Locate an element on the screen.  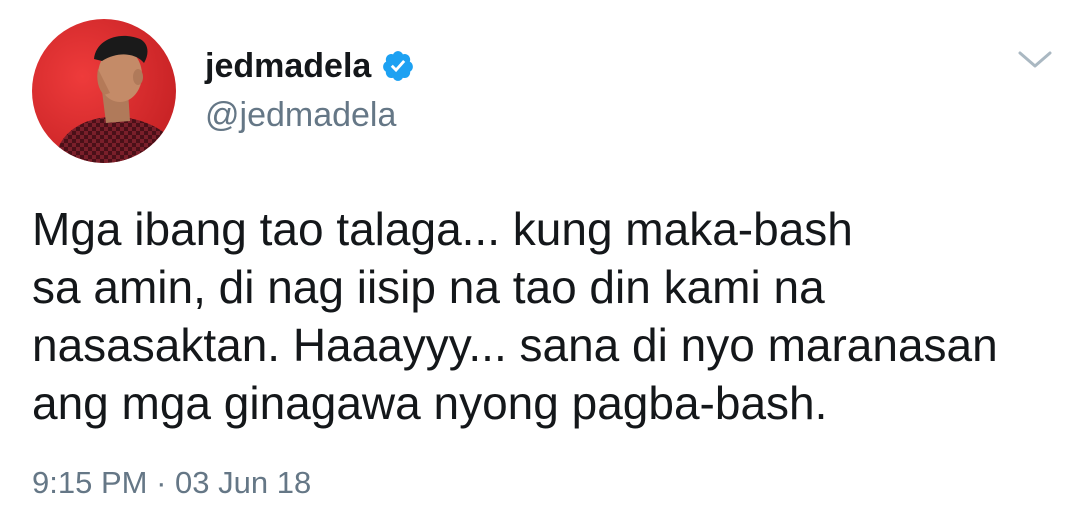
author-display-name-row: jedmadela is located at coordinates (310, 66).